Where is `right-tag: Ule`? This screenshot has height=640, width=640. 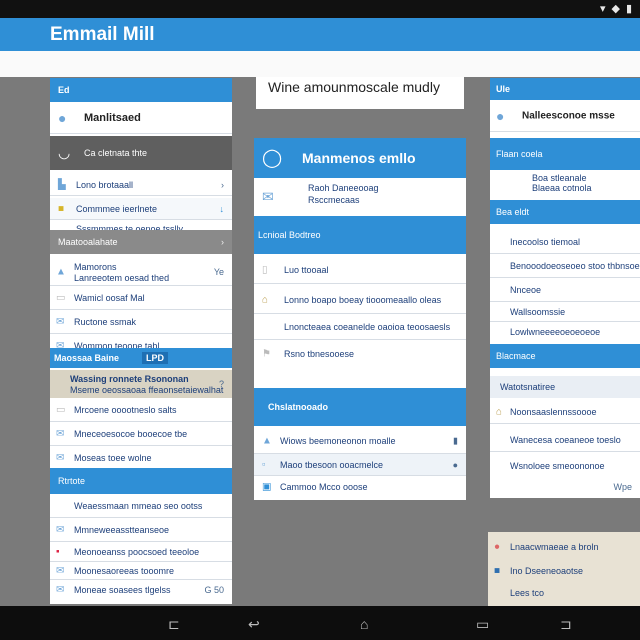 right-tag: Ule is located at coordinates (503, 89).